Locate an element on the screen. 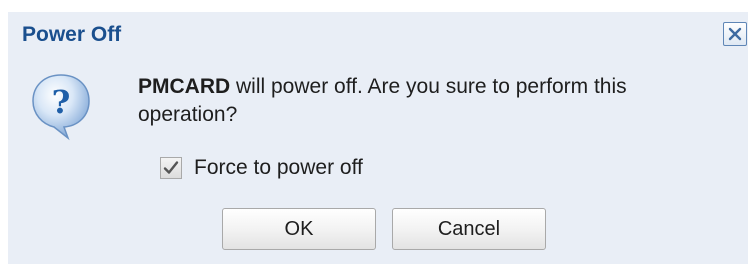  close-button is located at coordinates (735, 34).